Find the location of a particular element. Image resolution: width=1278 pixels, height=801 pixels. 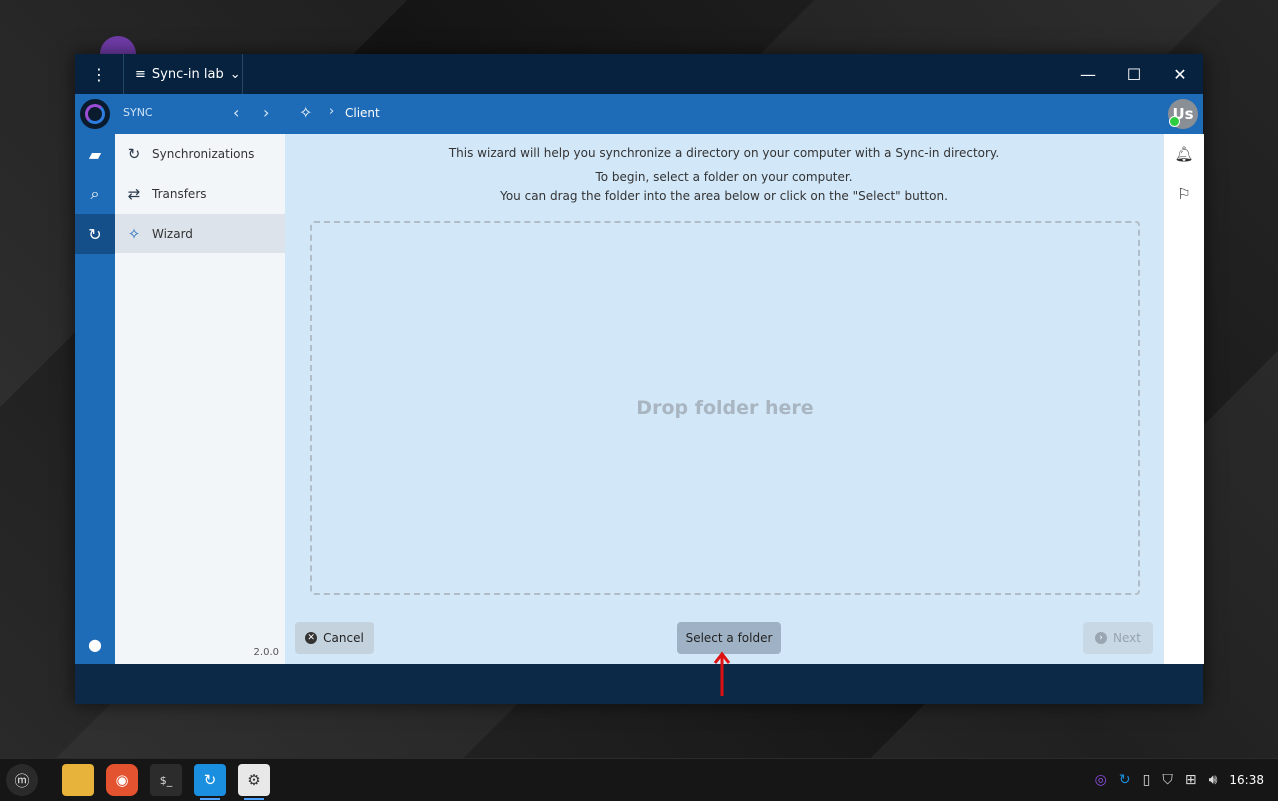

drop-zone-label: Drop folder here is located at coordinates (725, 408).